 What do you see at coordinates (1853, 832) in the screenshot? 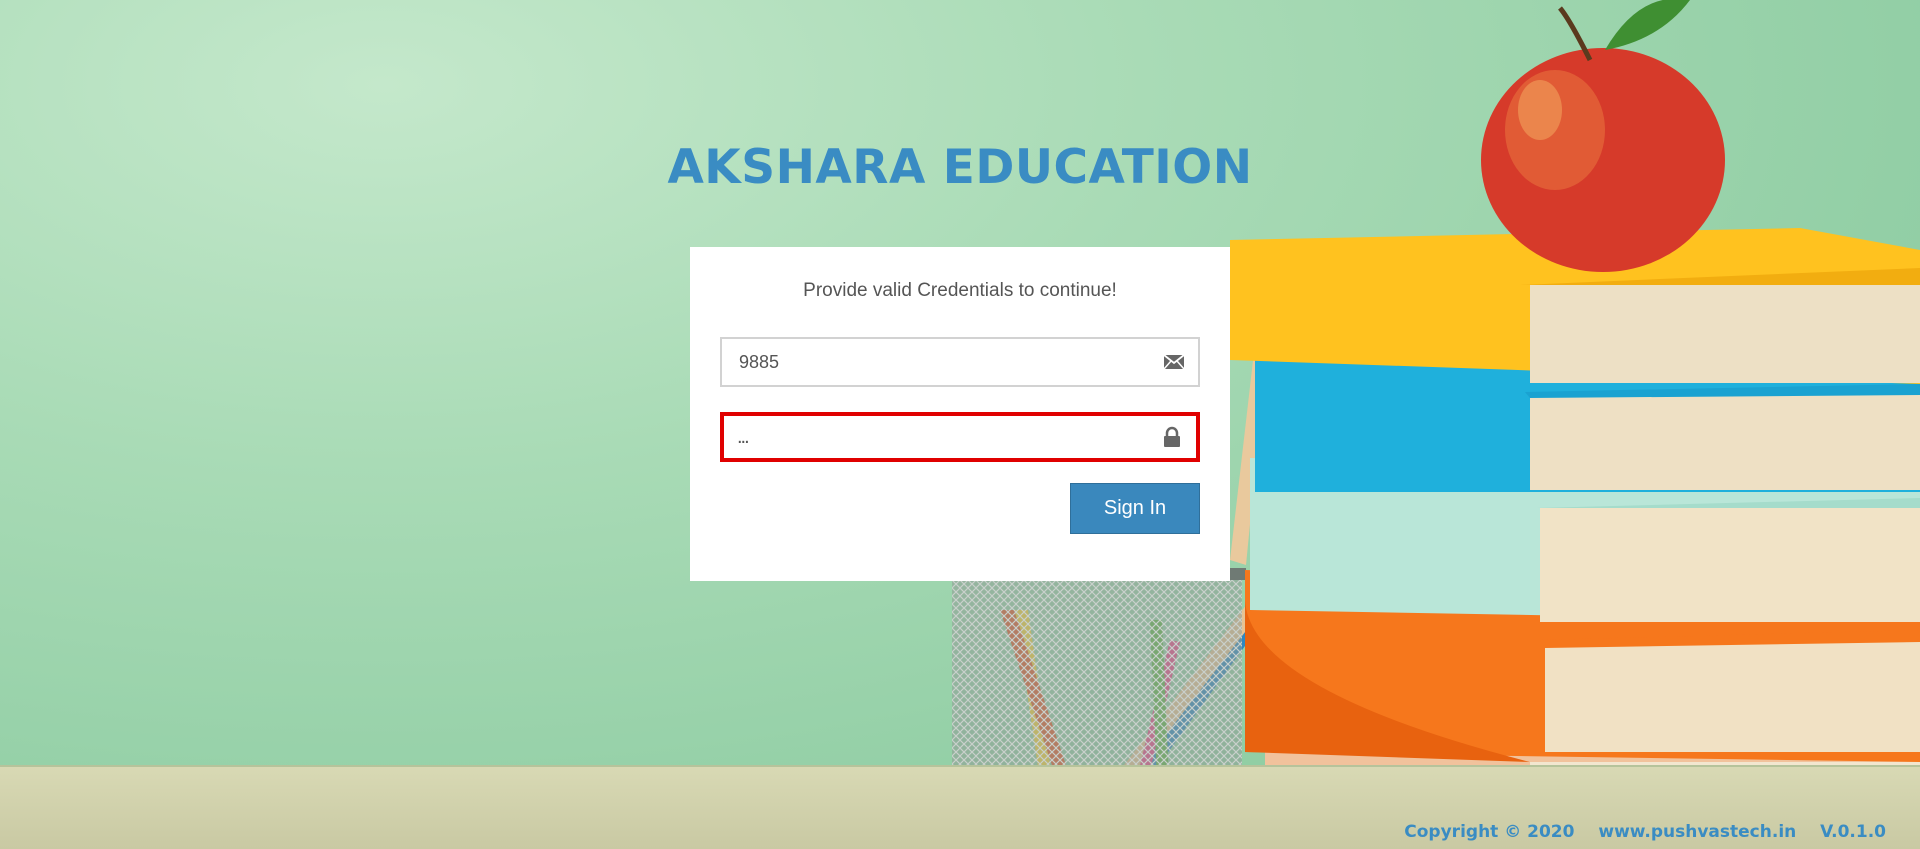
I see `version-text: V.0.1.0` at bounding box center [1853, 832].